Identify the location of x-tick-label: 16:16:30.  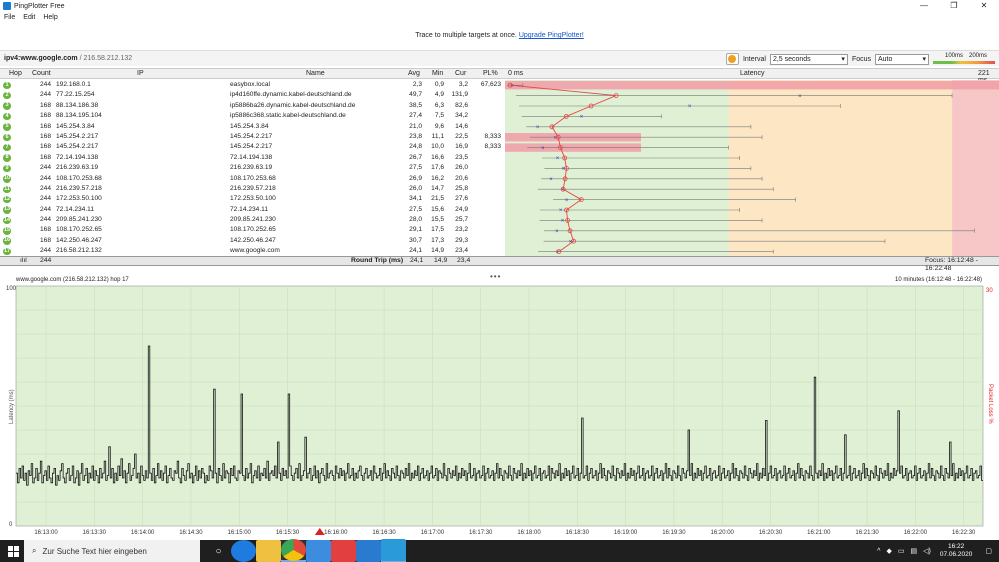
(384, 533).